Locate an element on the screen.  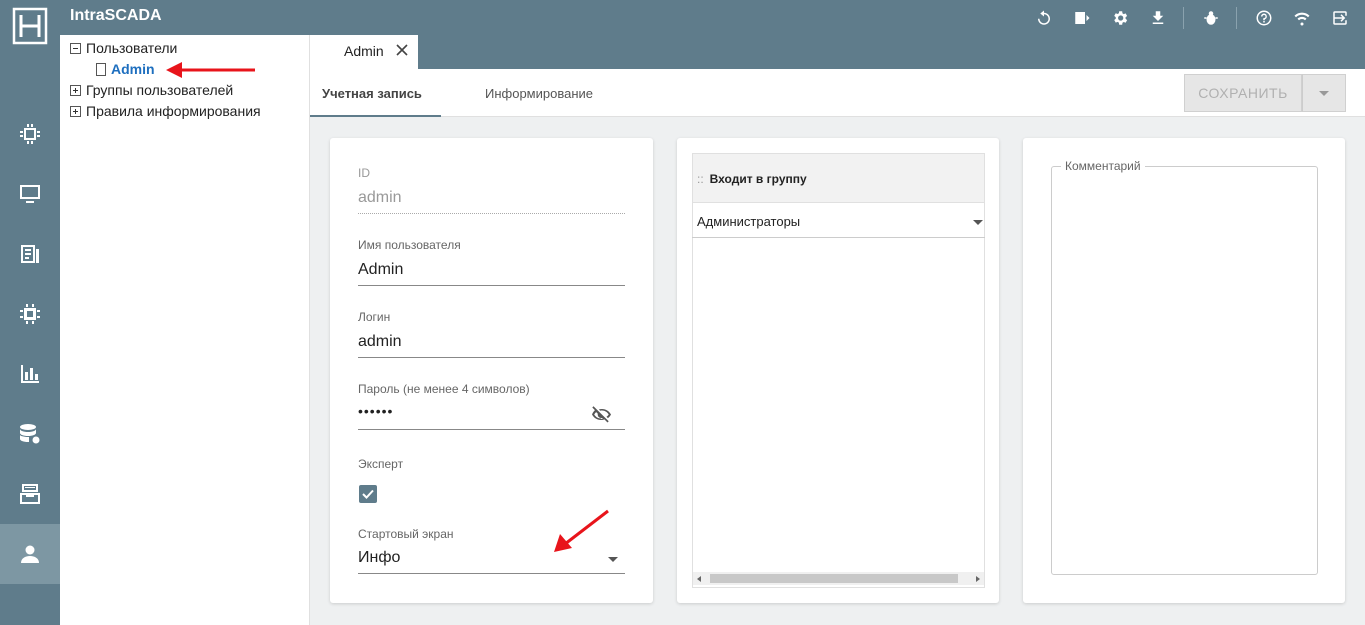
bug-icon is located at coordinates (1211, 18).